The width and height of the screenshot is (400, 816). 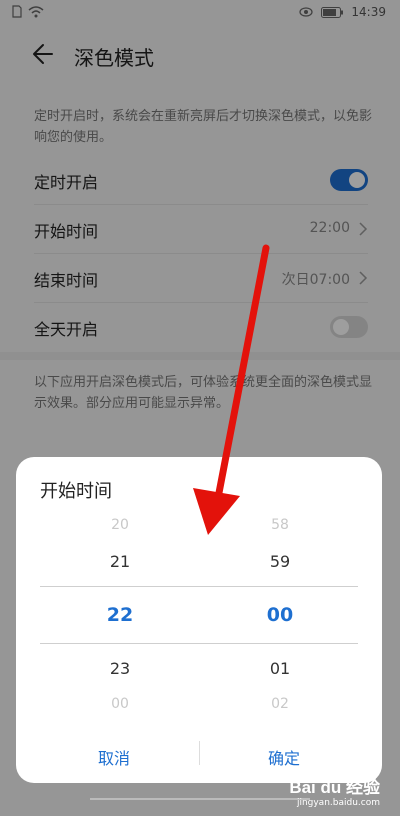 I want to click on red-annotation-arrow-icon, so click(x=231, y=389).